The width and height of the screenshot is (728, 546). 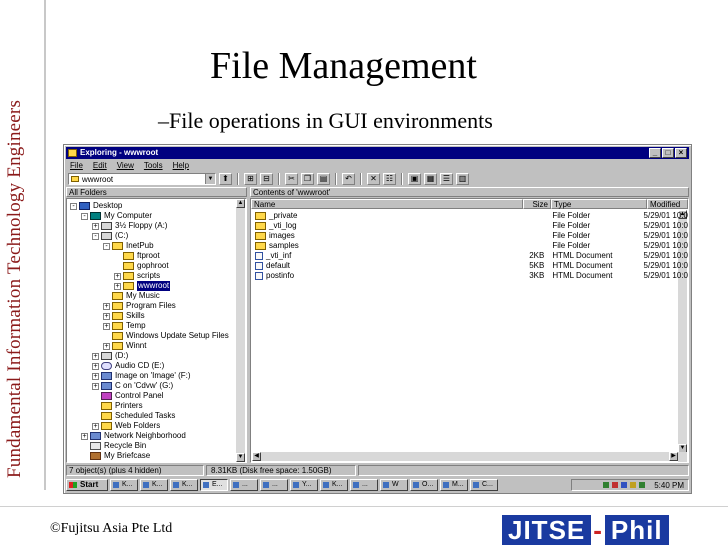 I want to click on acrobat-icon, so click(x=615, y=485).